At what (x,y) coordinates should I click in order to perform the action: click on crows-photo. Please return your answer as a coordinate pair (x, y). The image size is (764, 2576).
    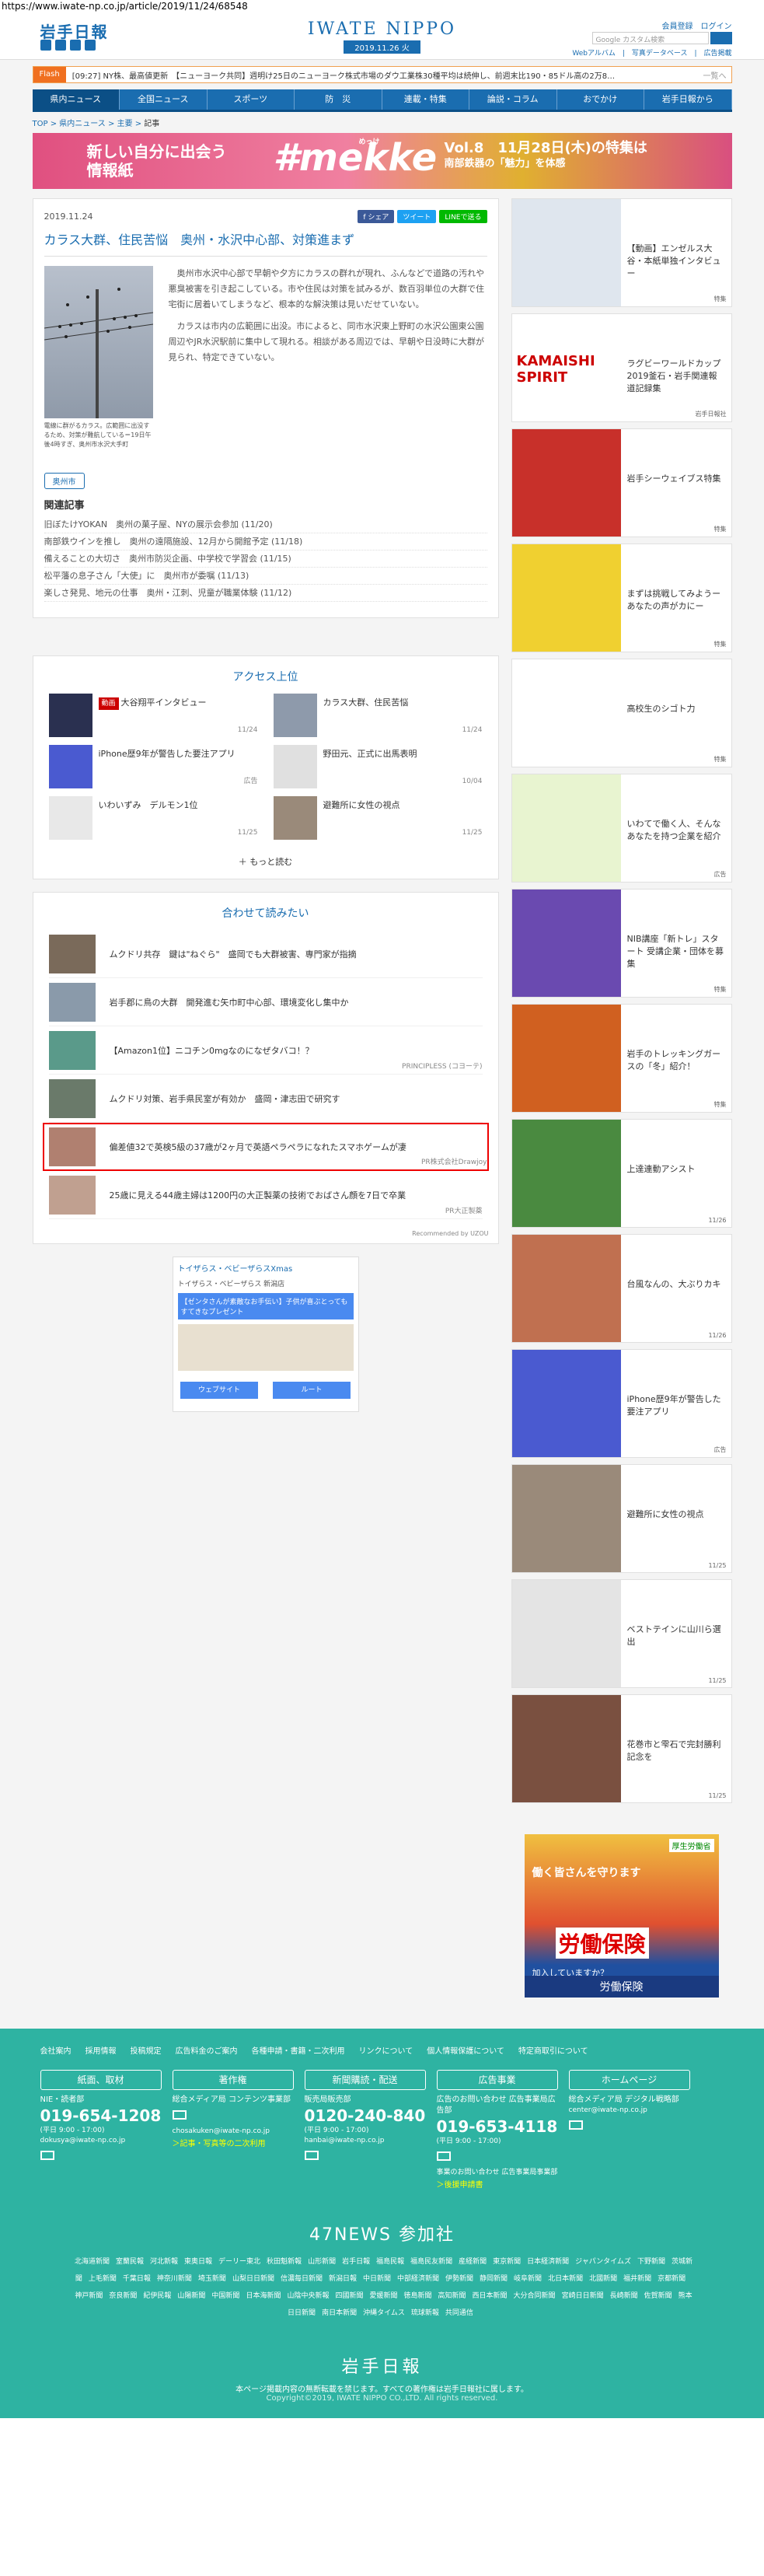
    Looking at the image, I should click on (99, 342).